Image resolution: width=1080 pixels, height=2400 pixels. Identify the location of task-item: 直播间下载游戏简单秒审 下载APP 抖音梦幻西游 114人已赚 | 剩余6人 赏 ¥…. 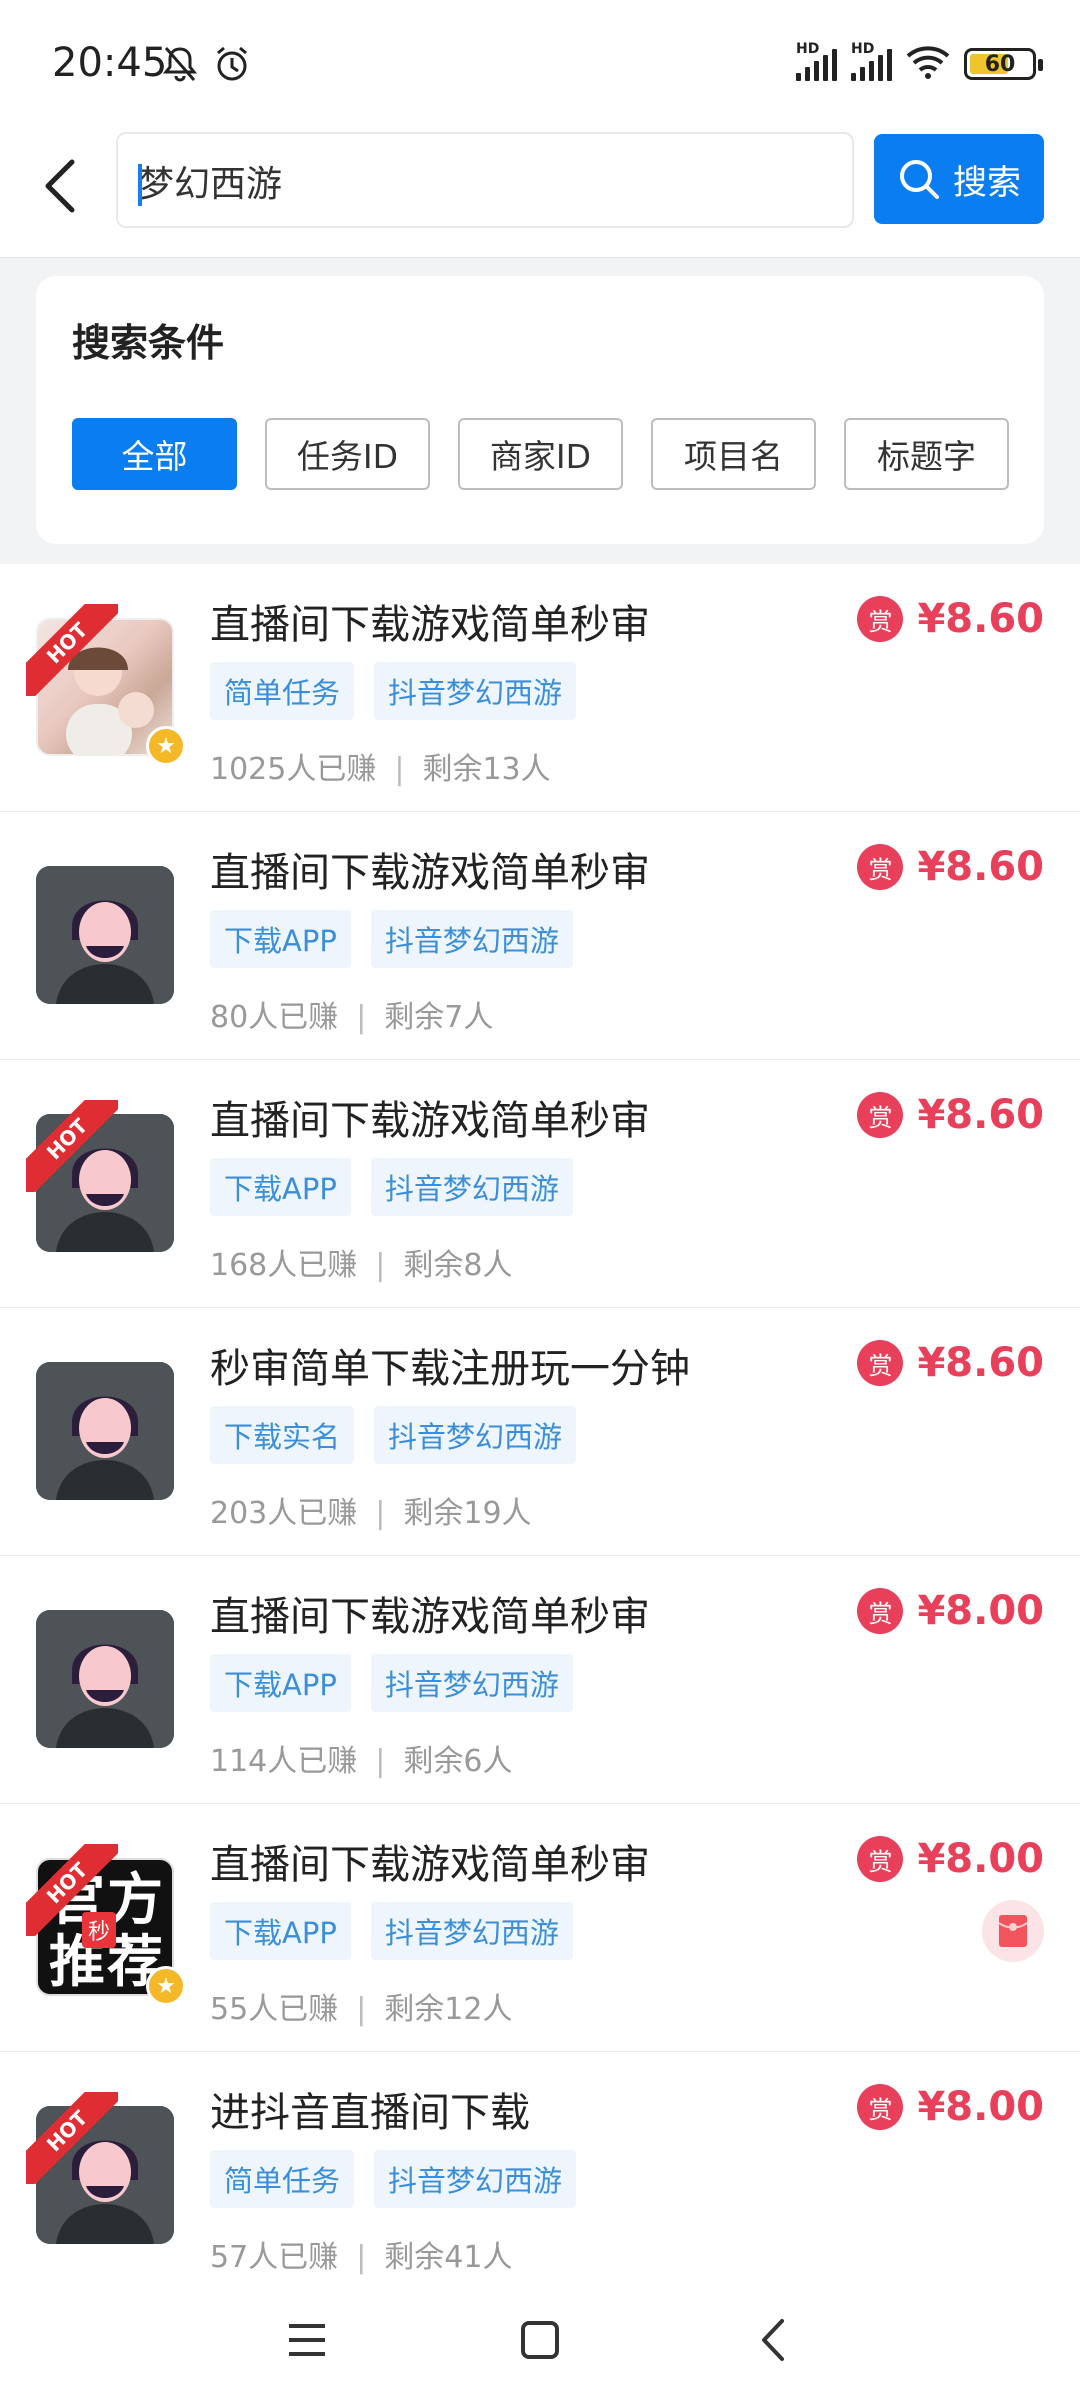
(540, 1680).